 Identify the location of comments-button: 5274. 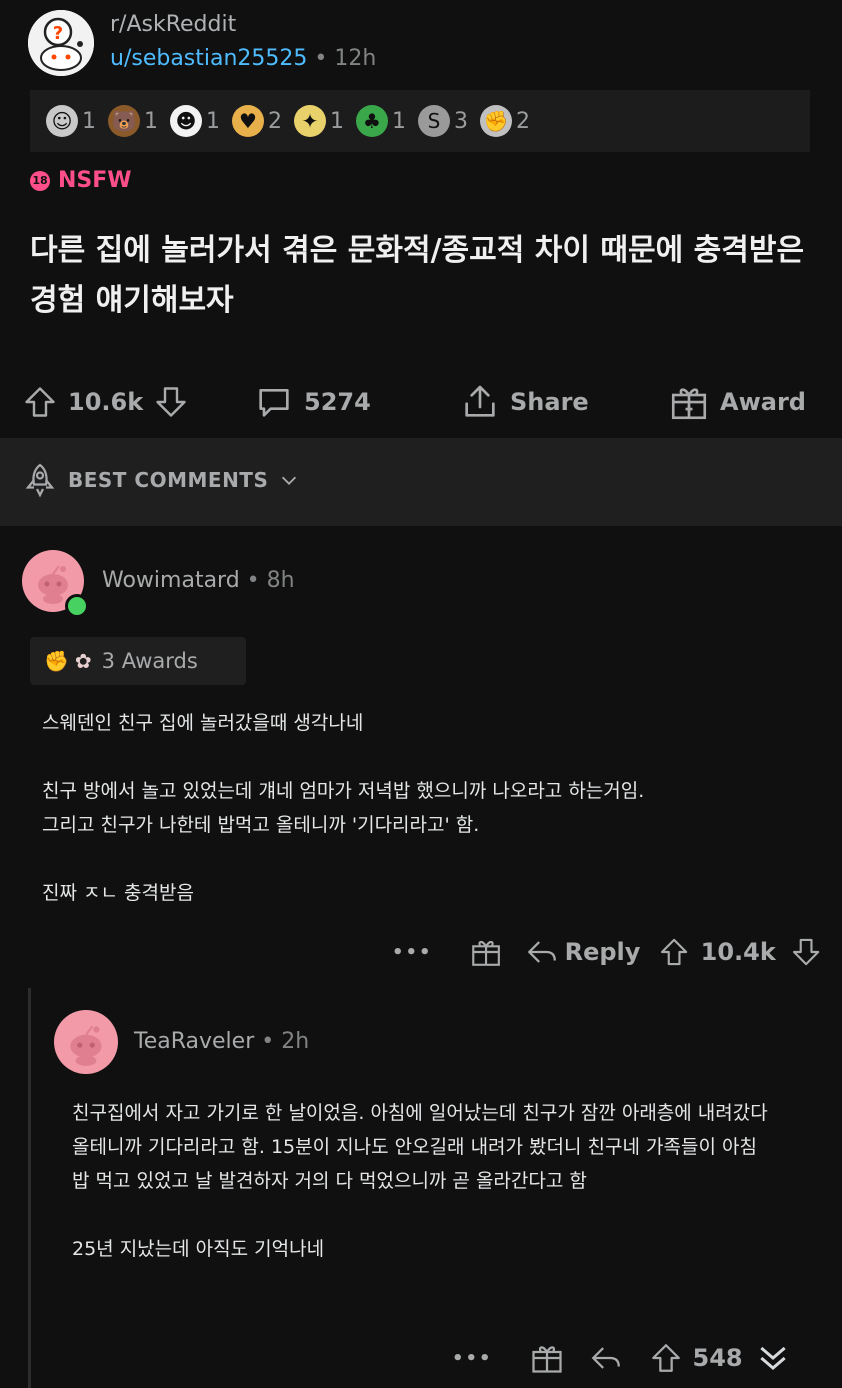
(312, 402).